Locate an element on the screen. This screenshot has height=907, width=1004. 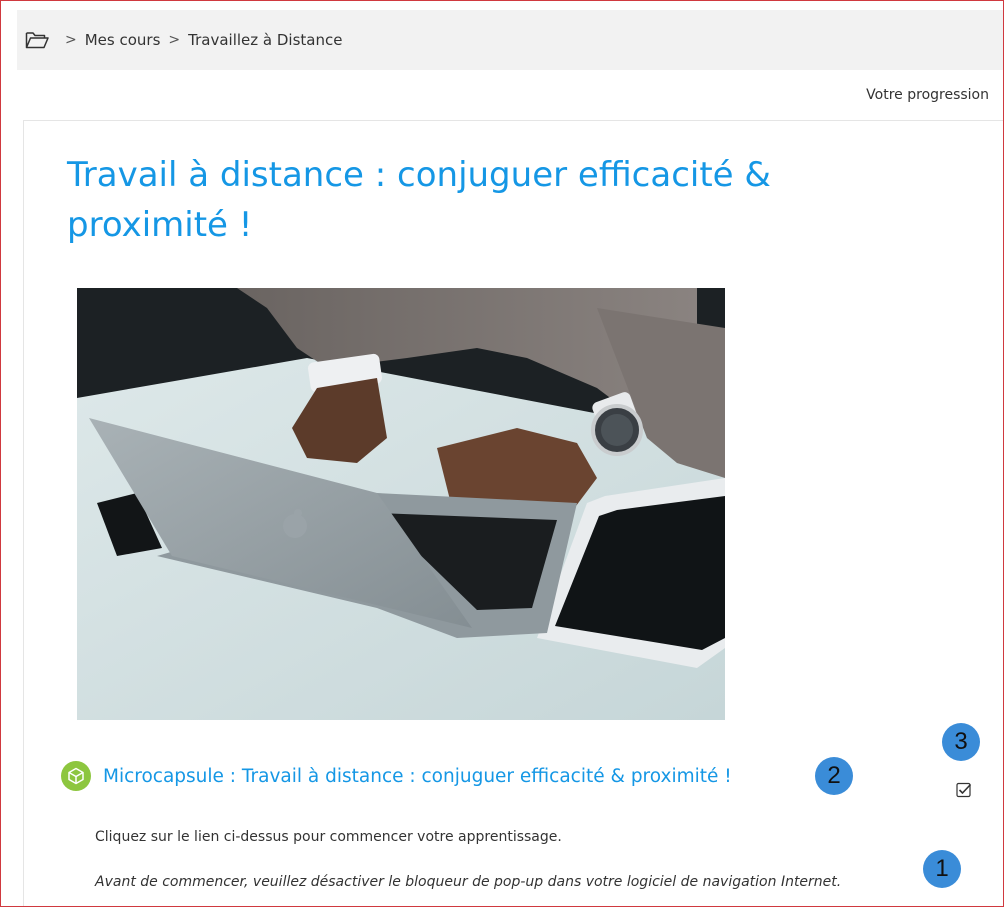
annotation-badge-3: 3 is located at coordinates (961, 742).